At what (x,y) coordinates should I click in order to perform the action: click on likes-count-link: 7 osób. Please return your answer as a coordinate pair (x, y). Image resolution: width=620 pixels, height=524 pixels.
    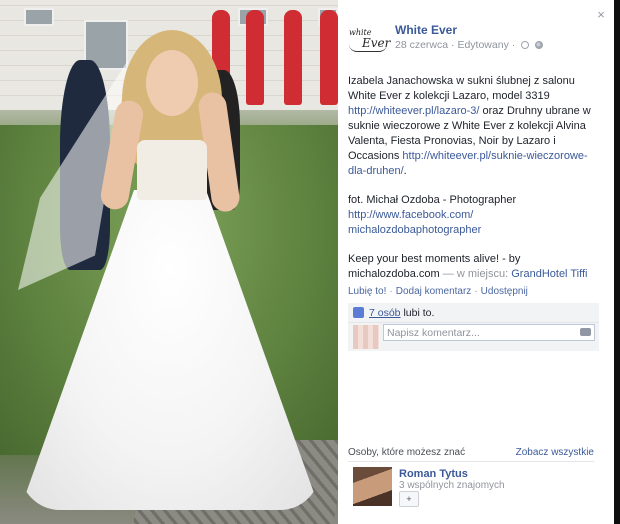
    Looking at the image, I should click on (385, 313).